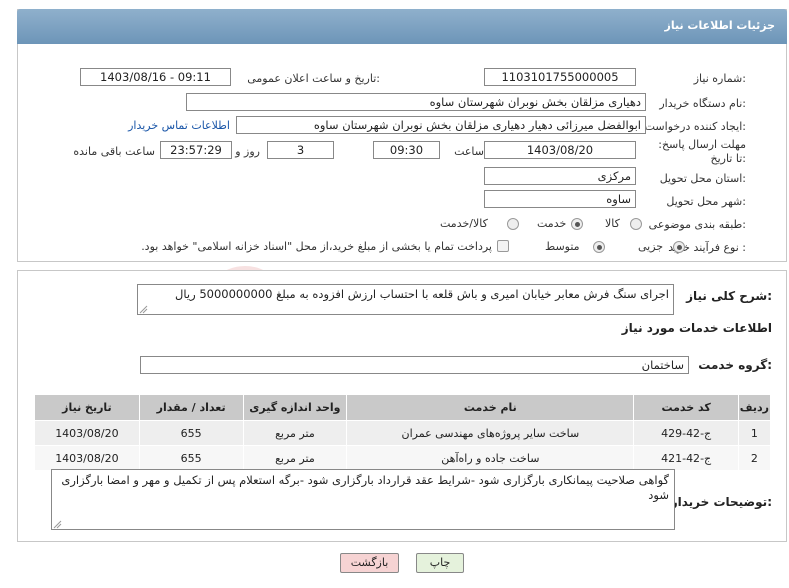 The width and height of the screenshot is (789, 588). I want to click on deadline-label: مهلت ارسال پاسخ: تا تاریخ:, so click(702, 151).